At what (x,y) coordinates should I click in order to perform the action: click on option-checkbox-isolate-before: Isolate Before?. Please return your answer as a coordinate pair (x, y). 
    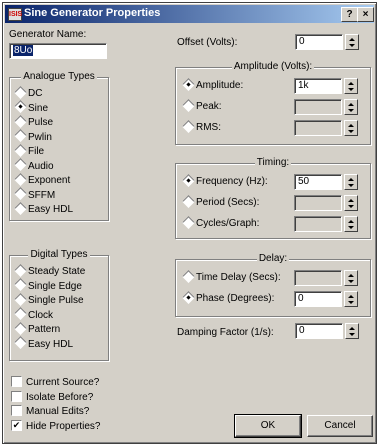
    Looking at the image, I should click on (52, 397).